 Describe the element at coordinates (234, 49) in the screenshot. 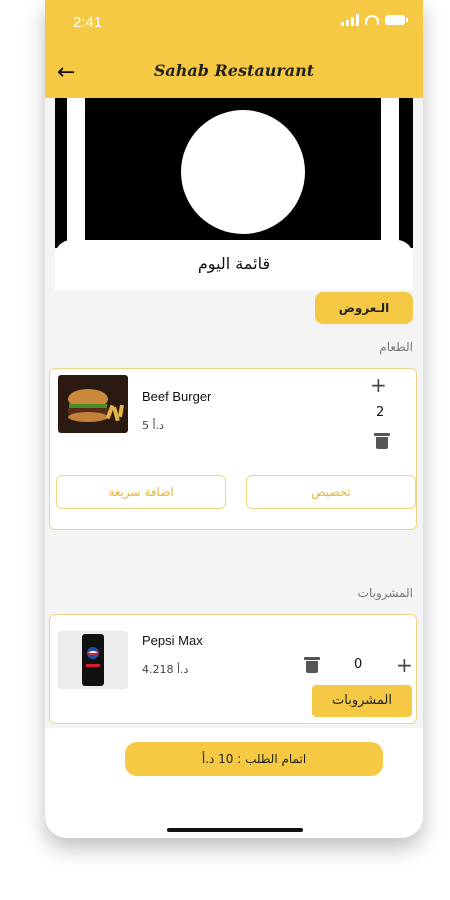

I see `app-bar: 2:41 ← Sahab Restaurant` at that location.